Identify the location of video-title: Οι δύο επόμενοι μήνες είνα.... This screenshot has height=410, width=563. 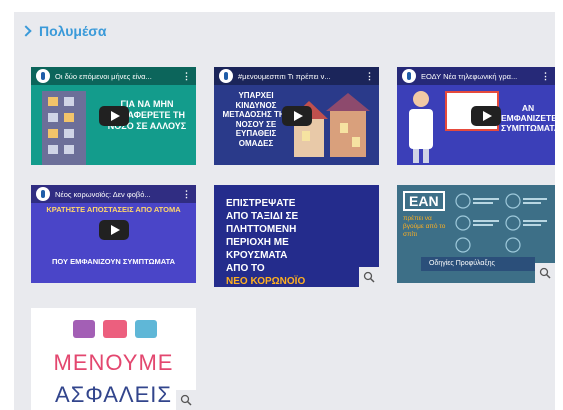
(103, 76).